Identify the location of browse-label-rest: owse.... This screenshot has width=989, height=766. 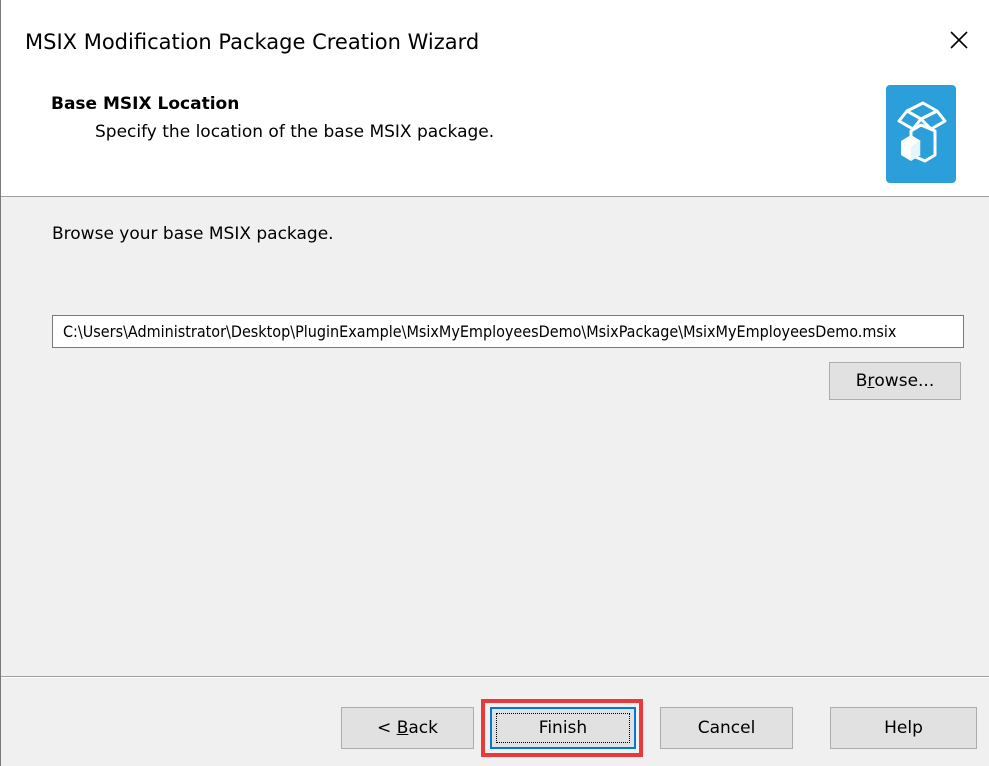
(904, 381).